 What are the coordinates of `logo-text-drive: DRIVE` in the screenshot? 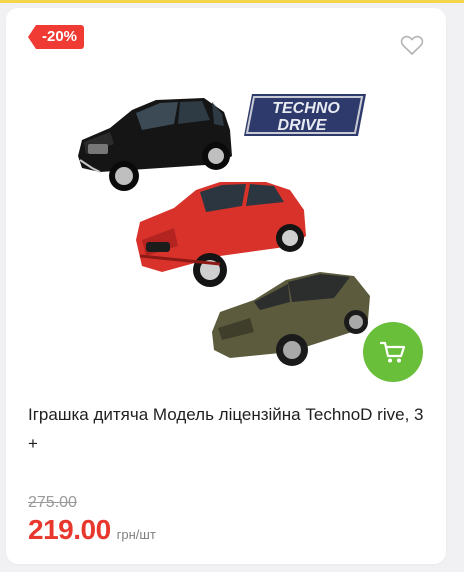 It's located at (303, 125).